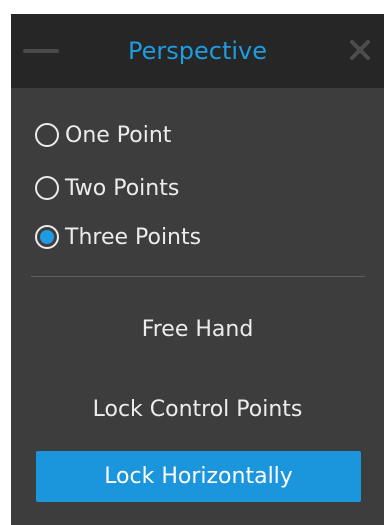 The image size is (387, 525). What do you see at coordinates (360, 50) in the screenshot?
I see `close-icon` at bounding box center [360, 50].